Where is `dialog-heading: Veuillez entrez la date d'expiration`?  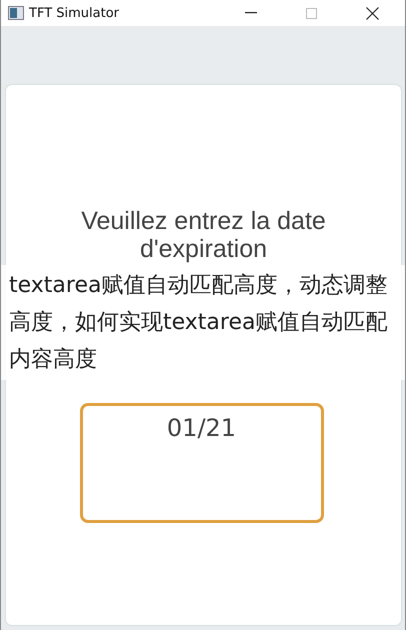
dialog-heading: Veuillez entrez la date d'expiration is located at coordinates (203, 235).